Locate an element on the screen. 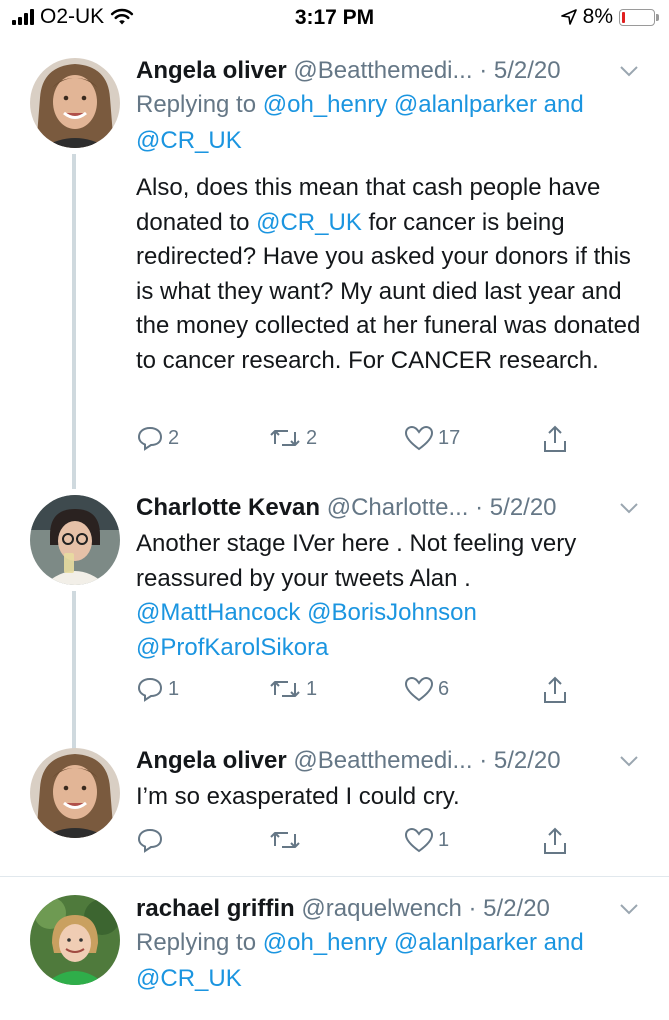  battery-percent: 8% is located at coordinates (597, 16).